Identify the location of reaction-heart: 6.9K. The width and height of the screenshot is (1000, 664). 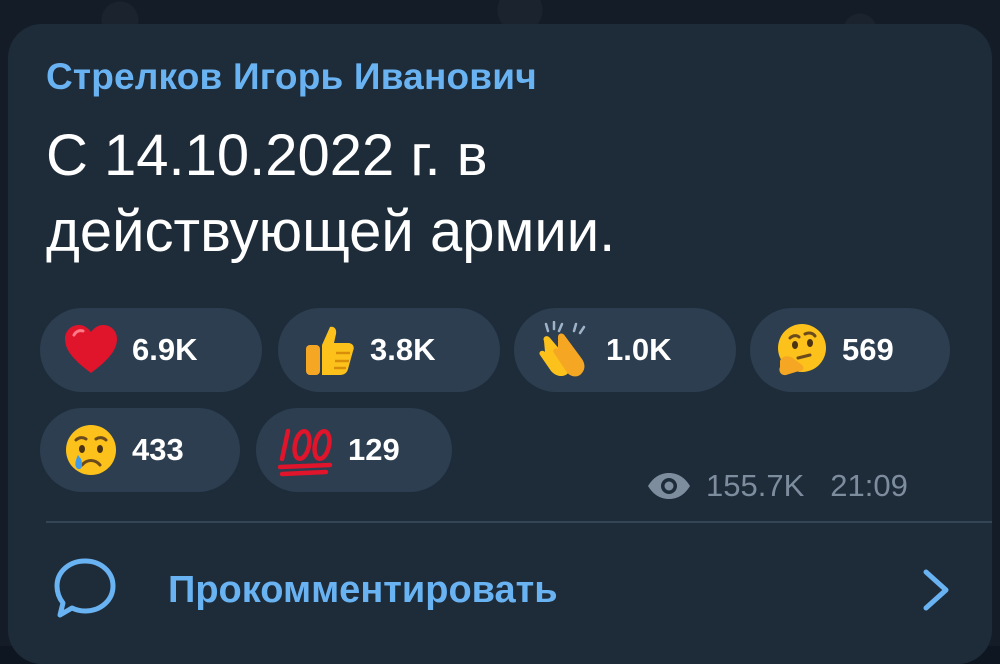
(151, 350).